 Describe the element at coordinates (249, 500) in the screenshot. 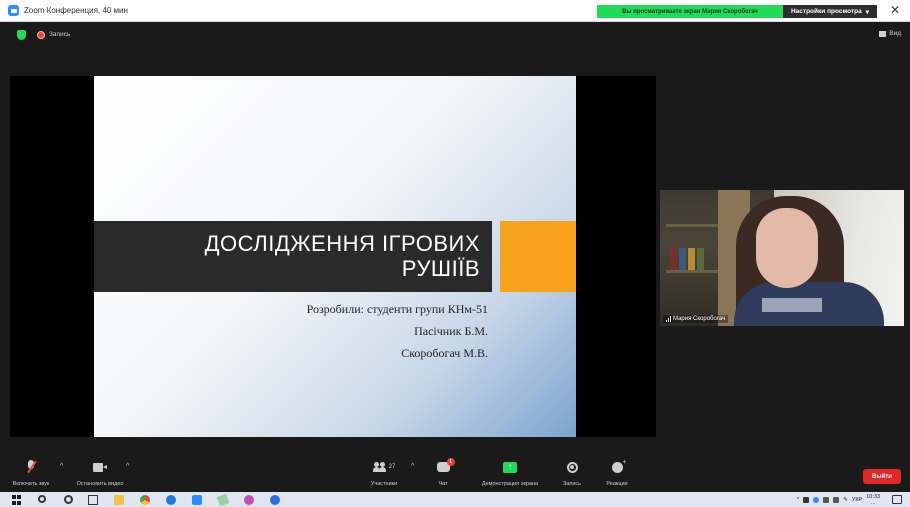

I see `paint-icon` at that location.